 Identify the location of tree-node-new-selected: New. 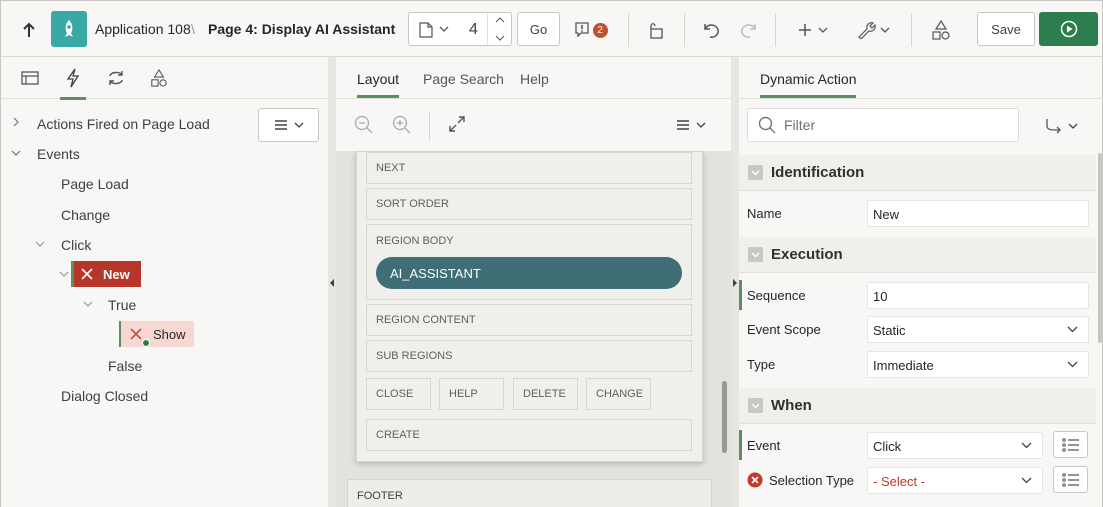
(106, 274).